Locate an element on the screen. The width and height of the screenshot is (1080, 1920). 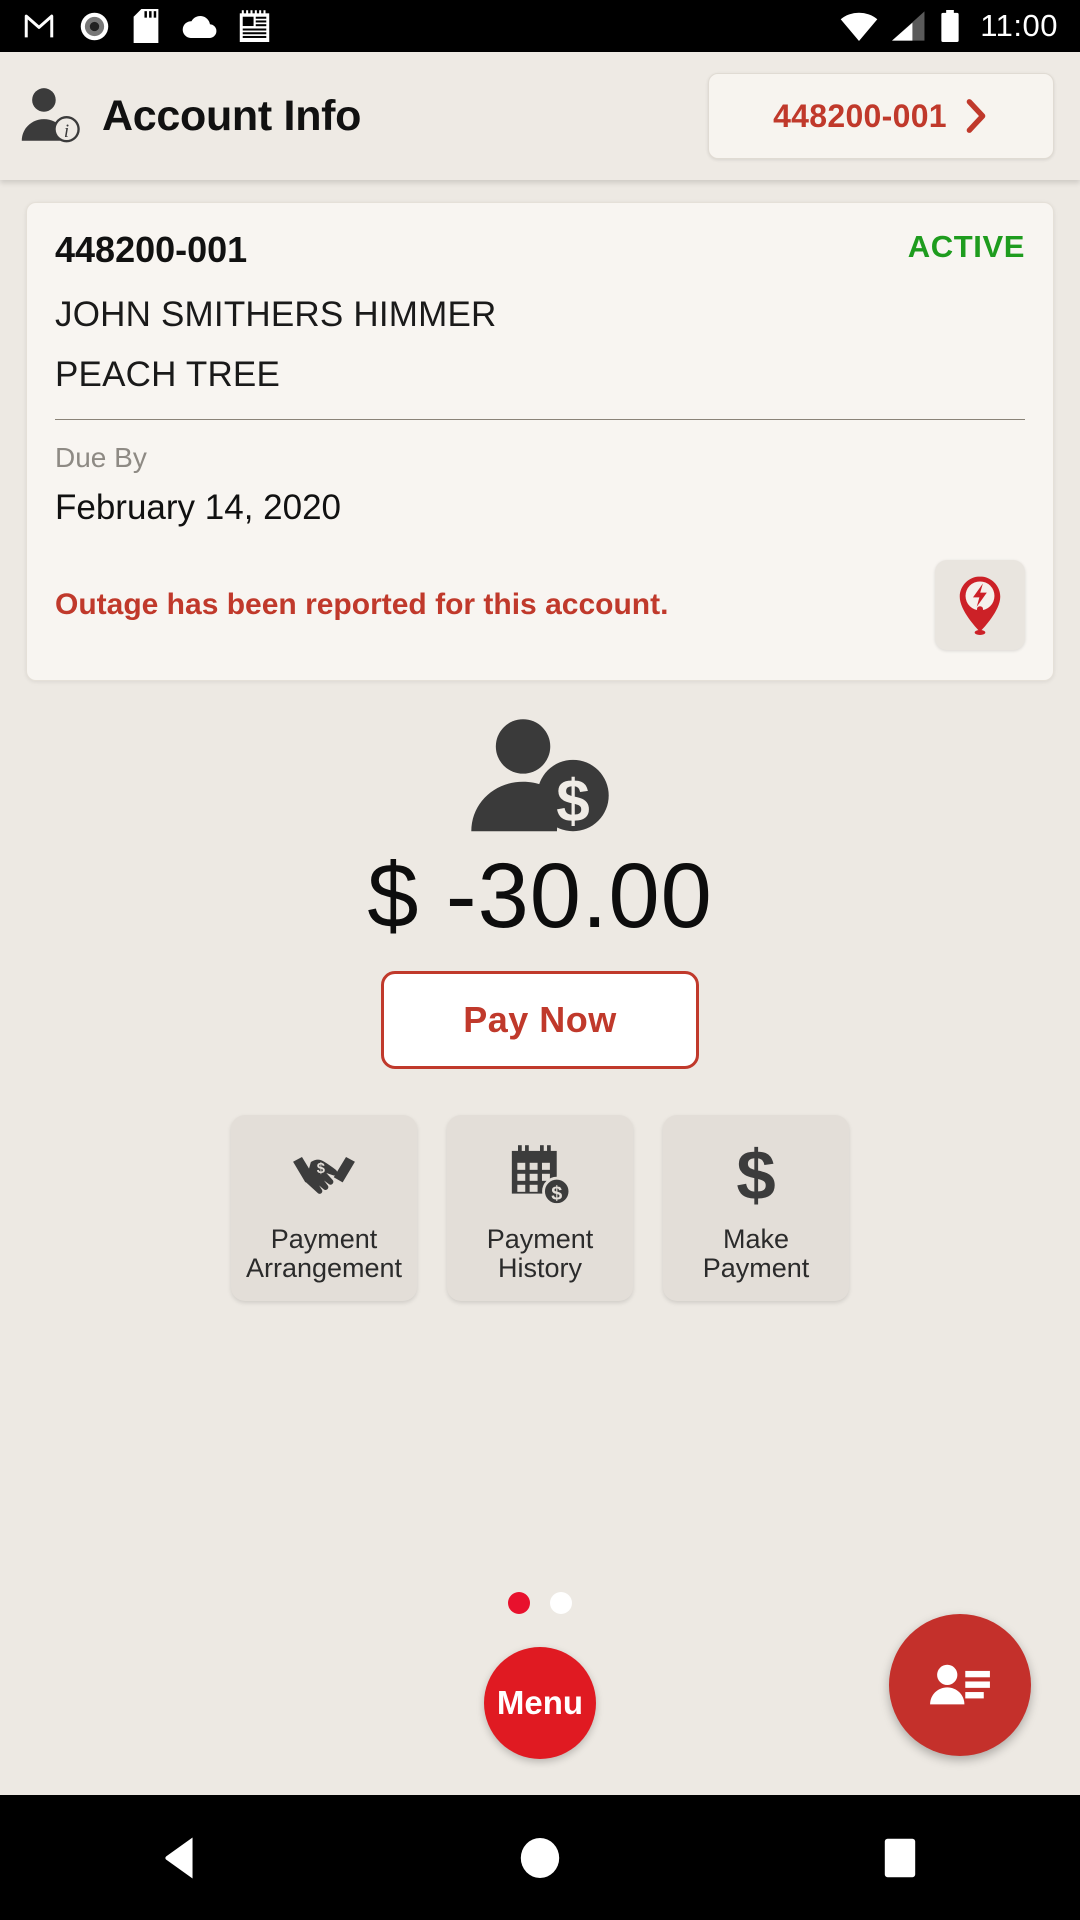
account-number: 448200-001 is located at coordinates (151, 249).